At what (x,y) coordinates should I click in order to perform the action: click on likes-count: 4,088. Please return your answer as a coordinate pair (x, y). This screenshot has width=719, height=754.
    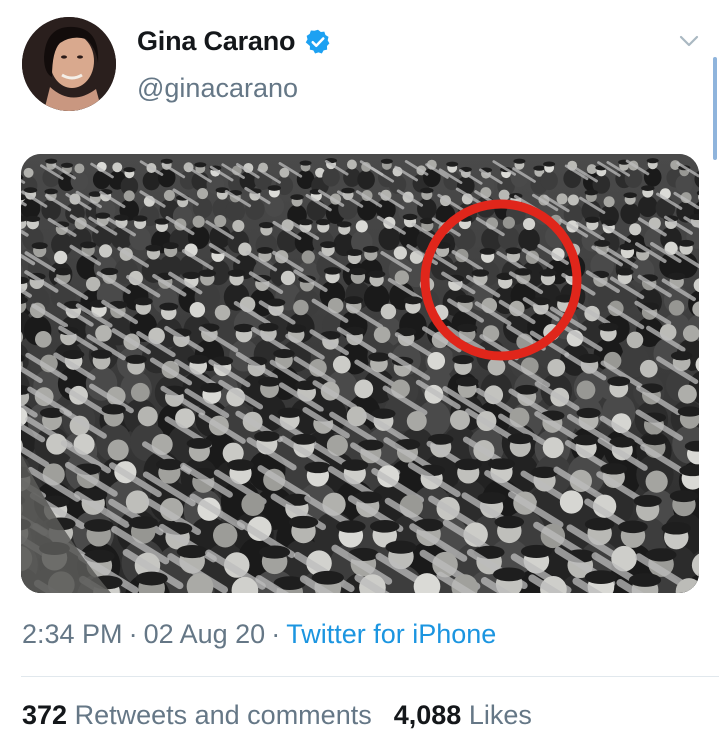
    Looking at the image, I should click on (427, 715).